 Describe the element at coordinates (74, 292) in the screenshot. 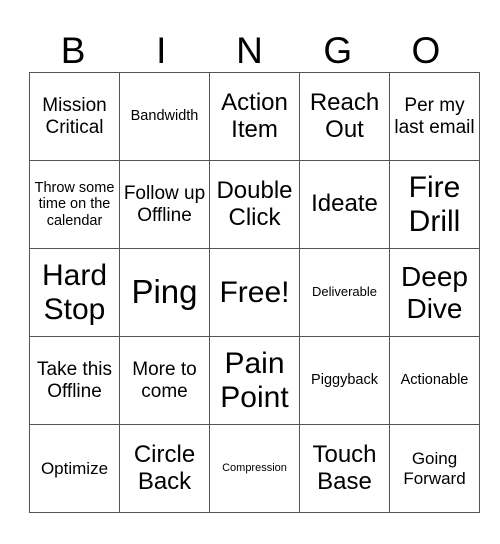

I see `bingo-cell: Hard Stop` at that location.